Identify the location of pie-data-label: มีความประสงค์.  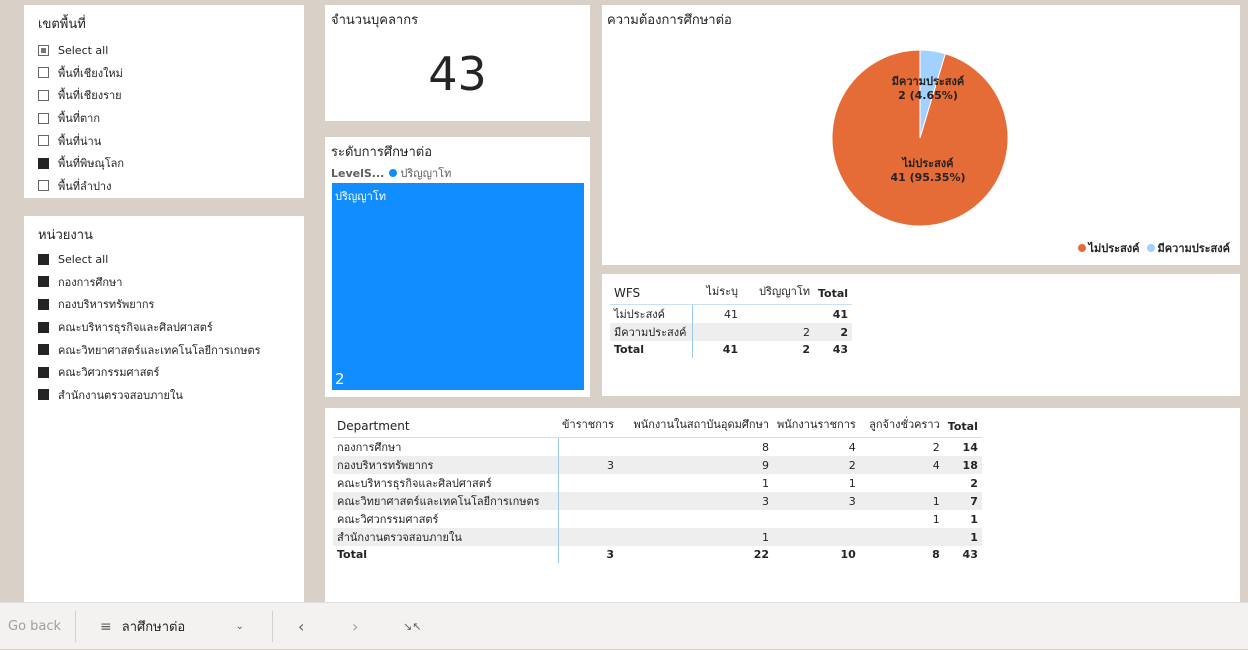
(928, 81).